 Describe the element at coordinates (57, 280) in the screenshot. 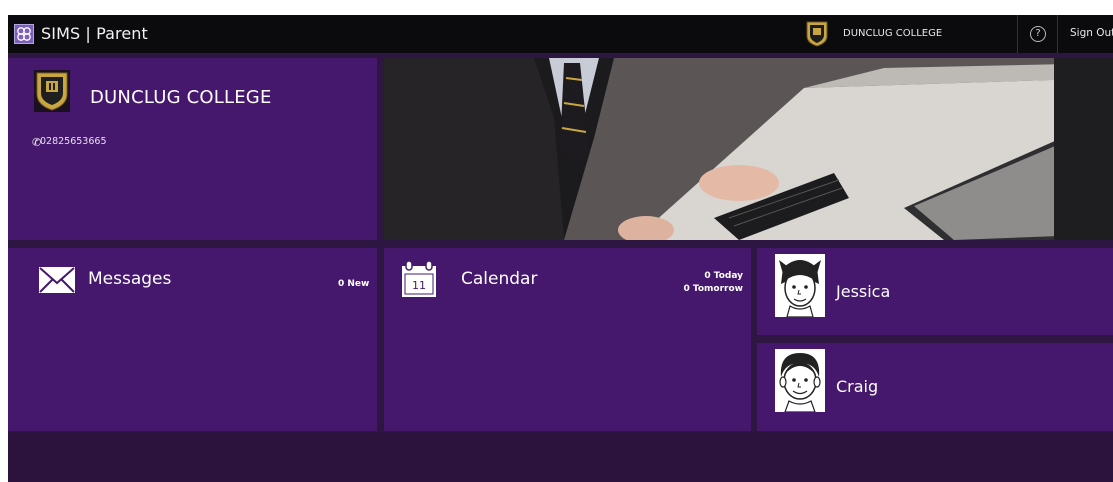

I see `envelope-icon` at that location.